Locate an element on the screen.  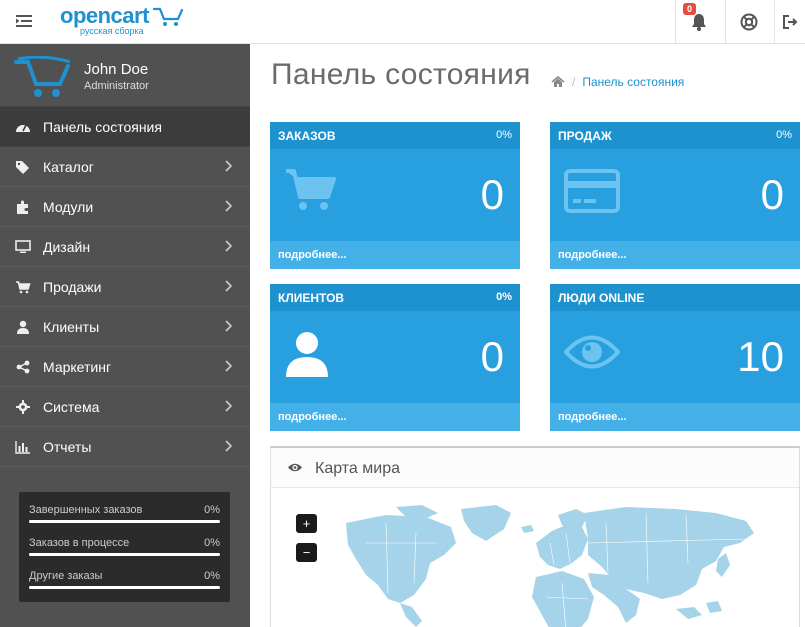
map-region-se-asia is located at coordinates (689, 613).